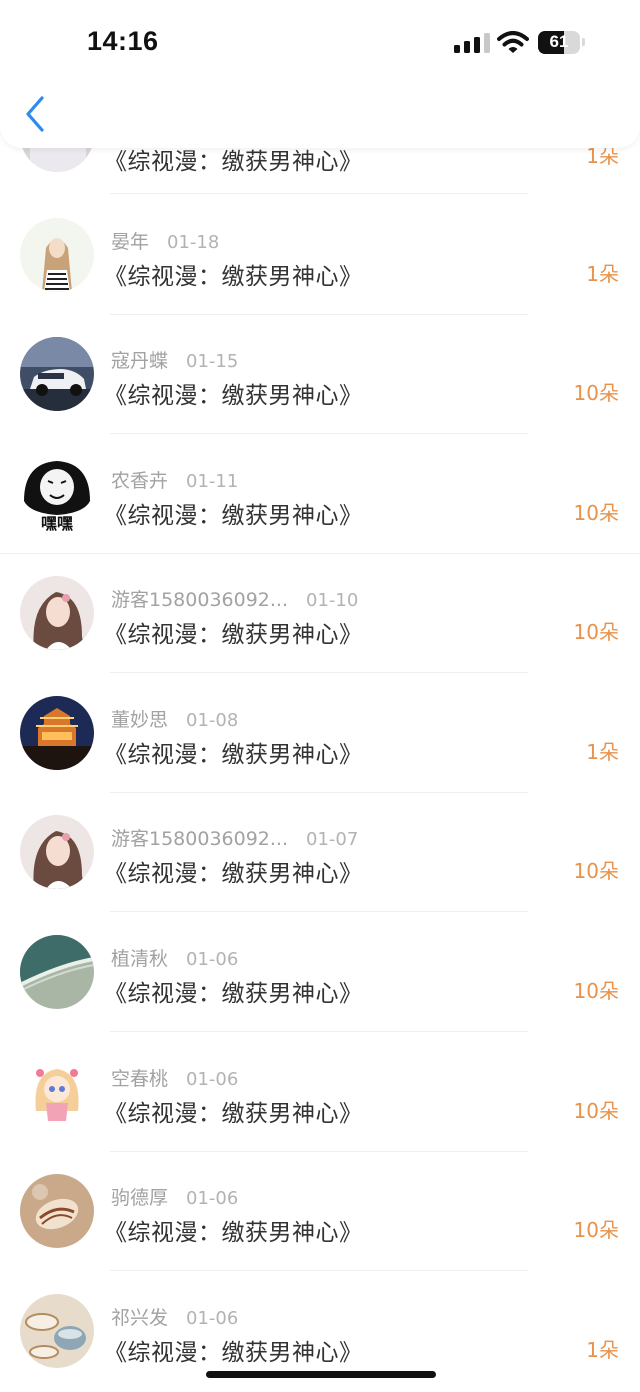 This screenshot has height=1392, width=640. I want to click on username: 驹德厚, so click(139, 1198).